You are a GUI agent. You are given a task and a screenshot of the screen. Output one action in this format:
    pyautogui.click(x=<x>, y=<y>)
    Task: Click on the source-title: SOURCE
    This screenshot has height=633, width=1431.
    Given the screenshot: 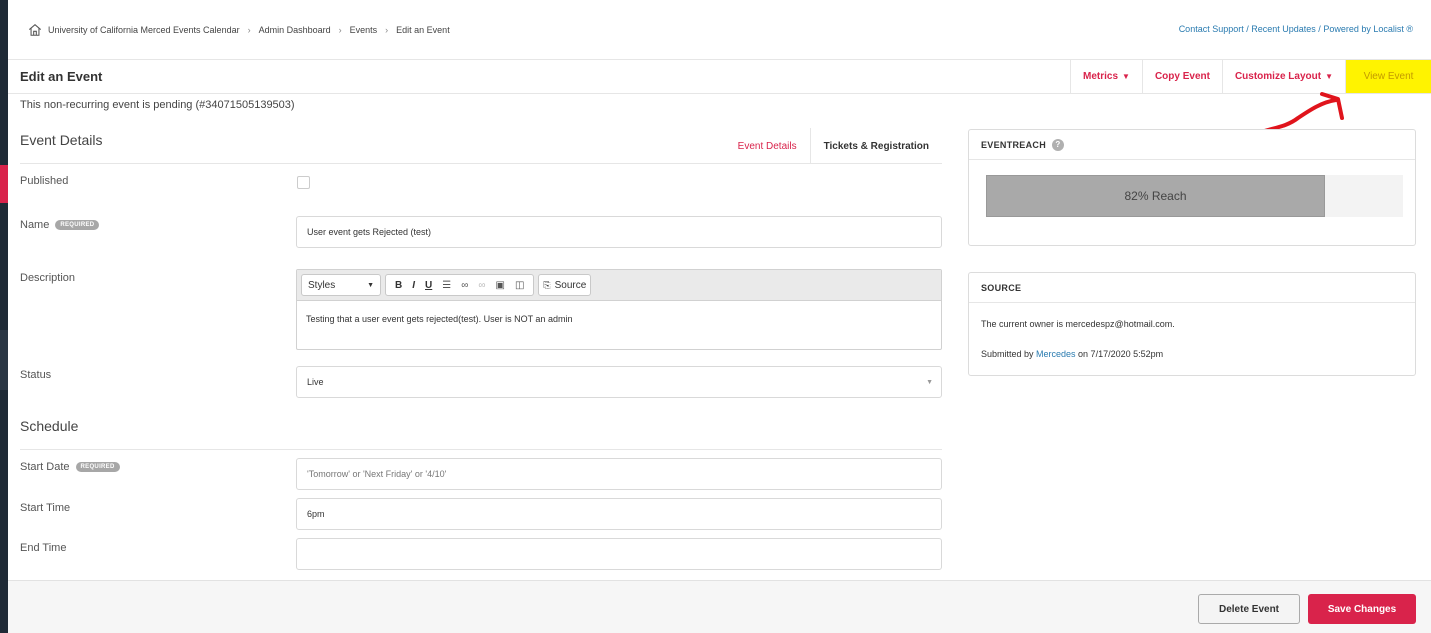 What is the action you would take?
    pyautogui.click(x=1001, y=287)
    